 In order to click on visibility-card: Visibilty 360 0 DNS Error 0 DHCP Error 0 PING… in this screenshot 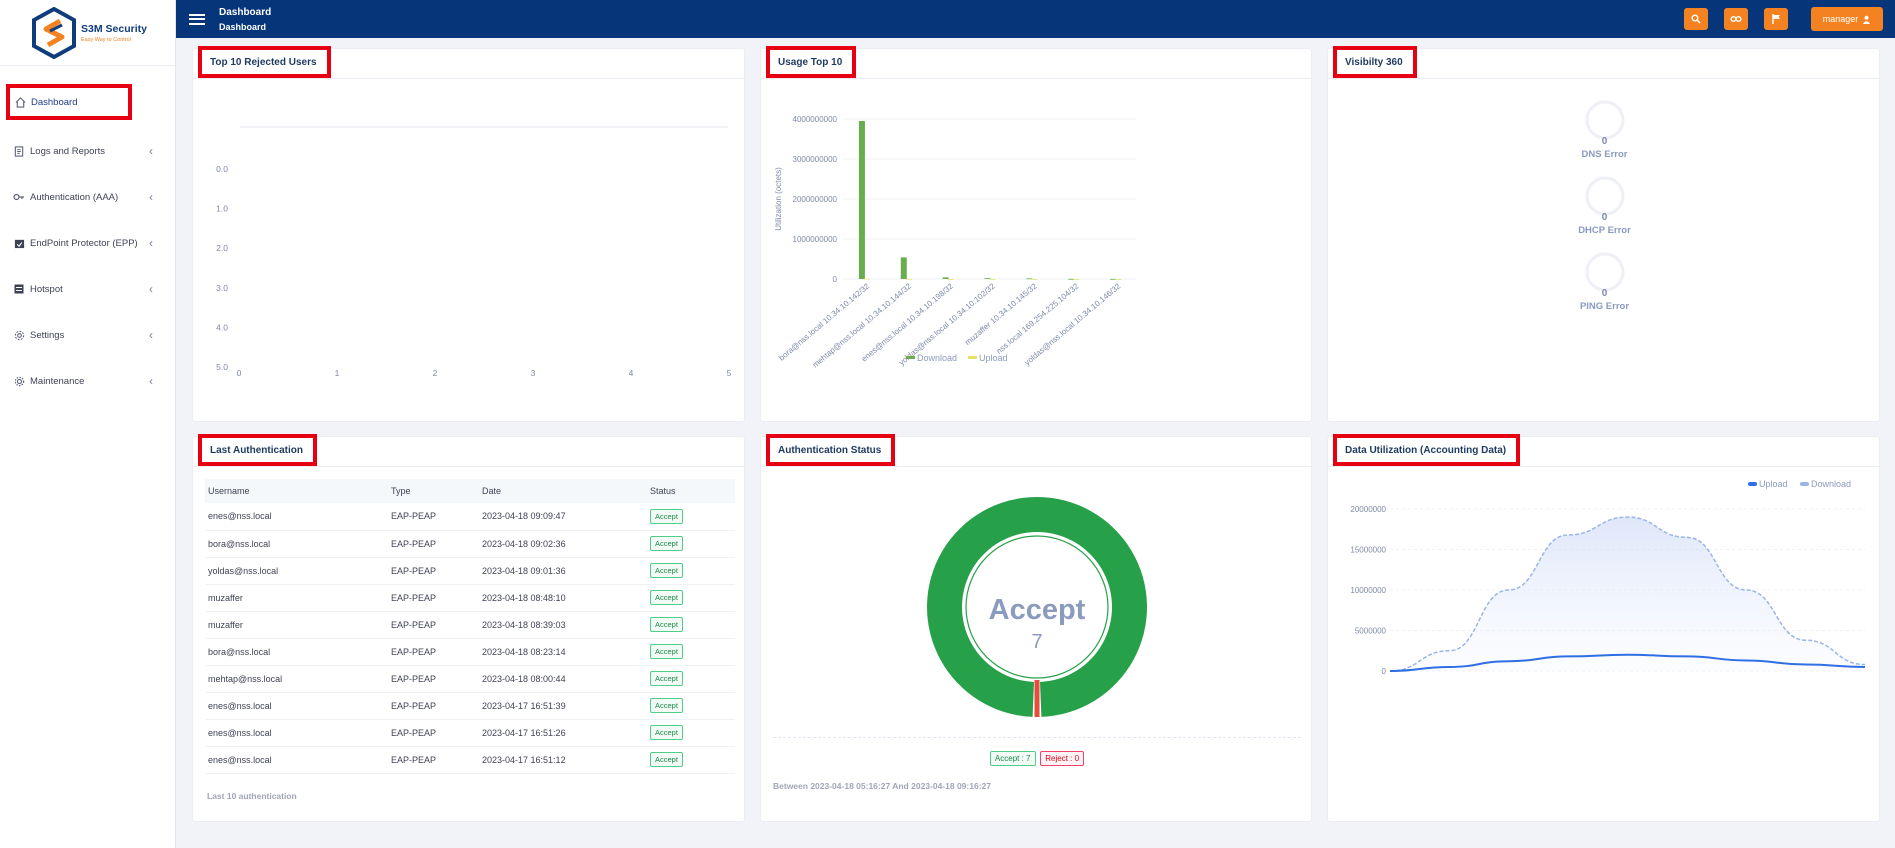, I will do `click(1604, 234)`.